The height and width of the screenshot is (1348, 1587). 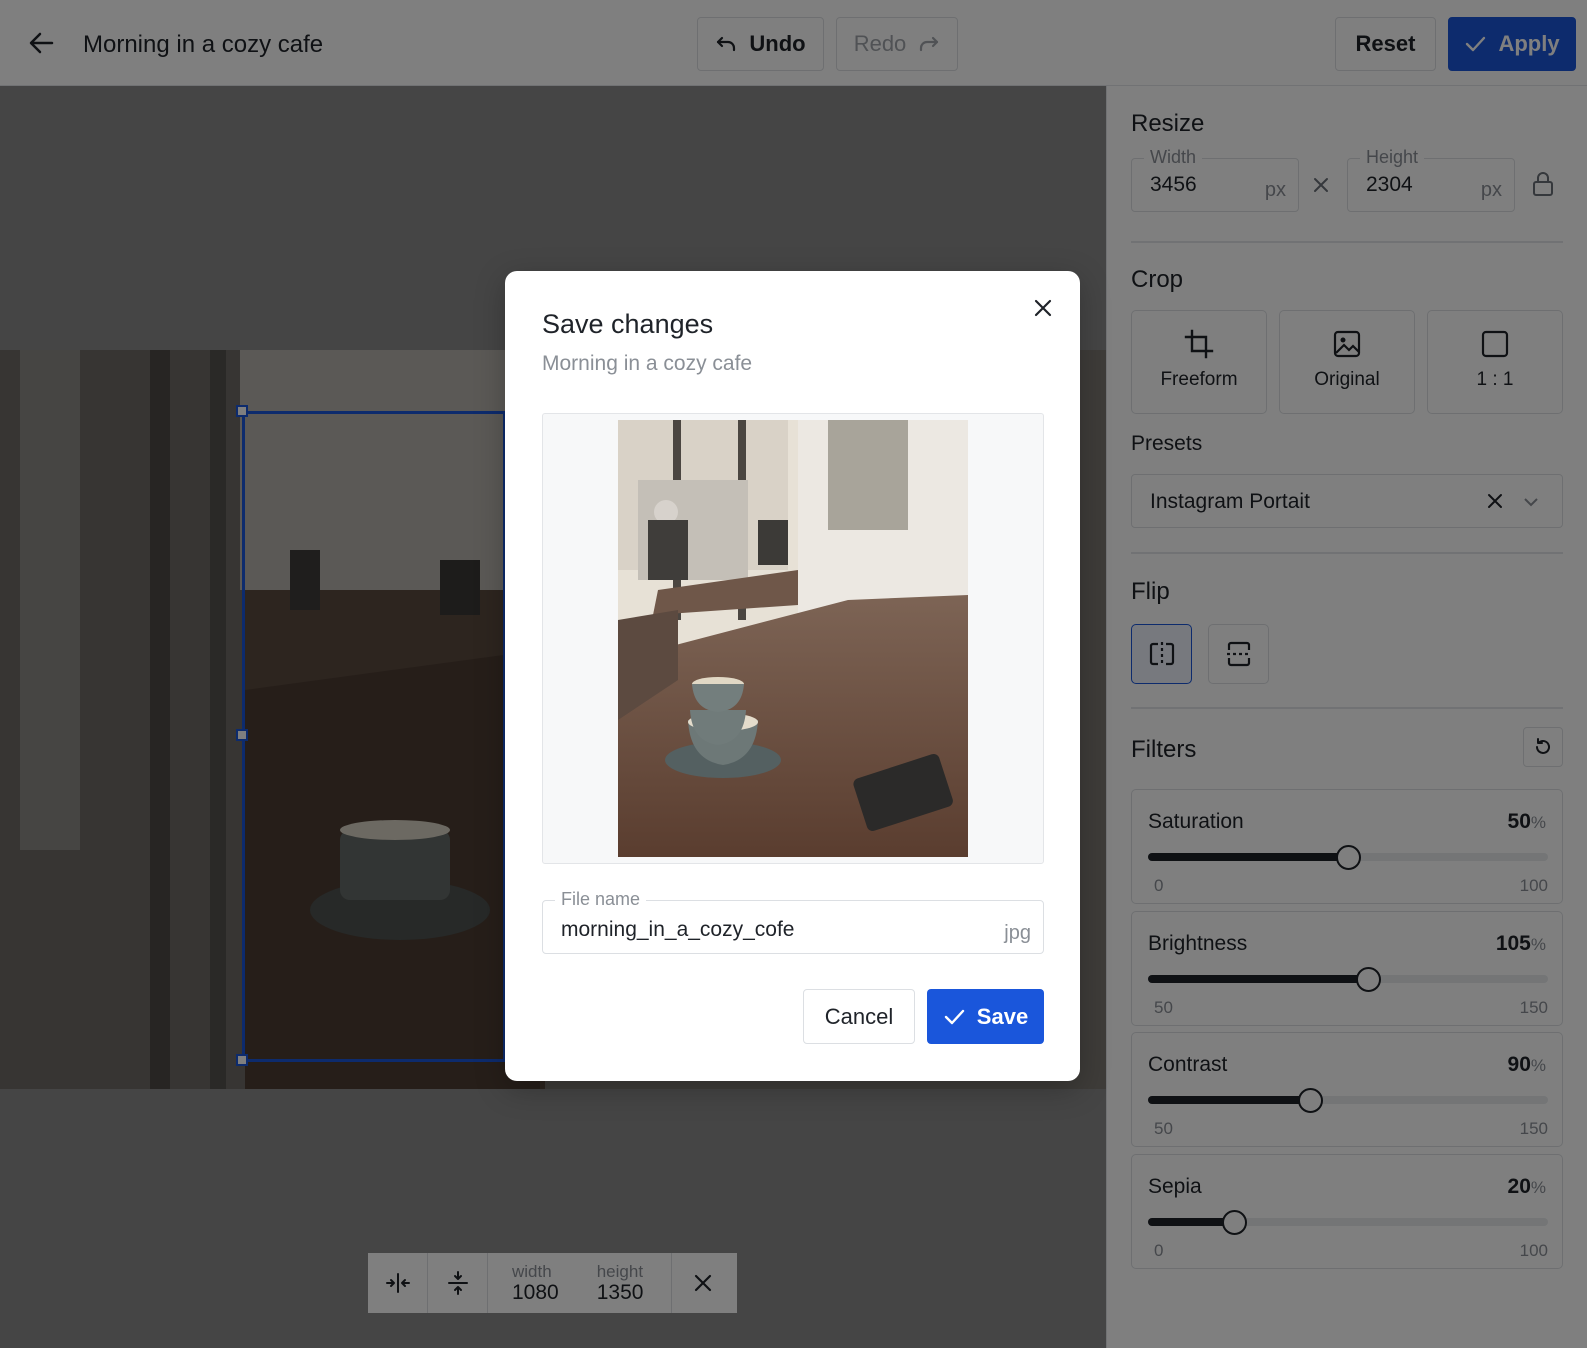 I want to click on file-name-field: File name morning_in_a_cozy_cofe jpg, so click(x=793, y=921).